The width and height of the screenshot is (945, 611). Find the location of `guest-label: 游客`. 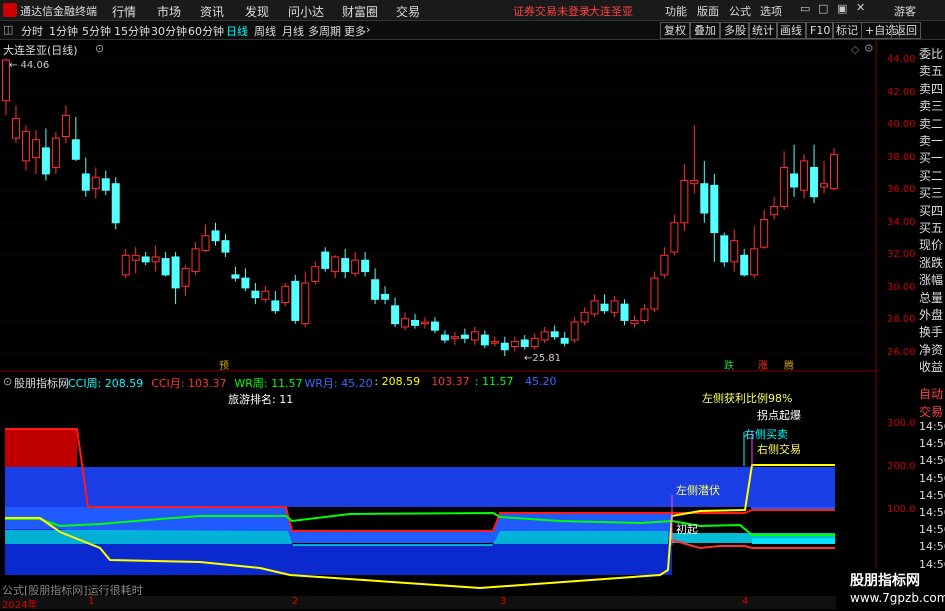

guest-label: 游客 is located at coordinates (905, 11).